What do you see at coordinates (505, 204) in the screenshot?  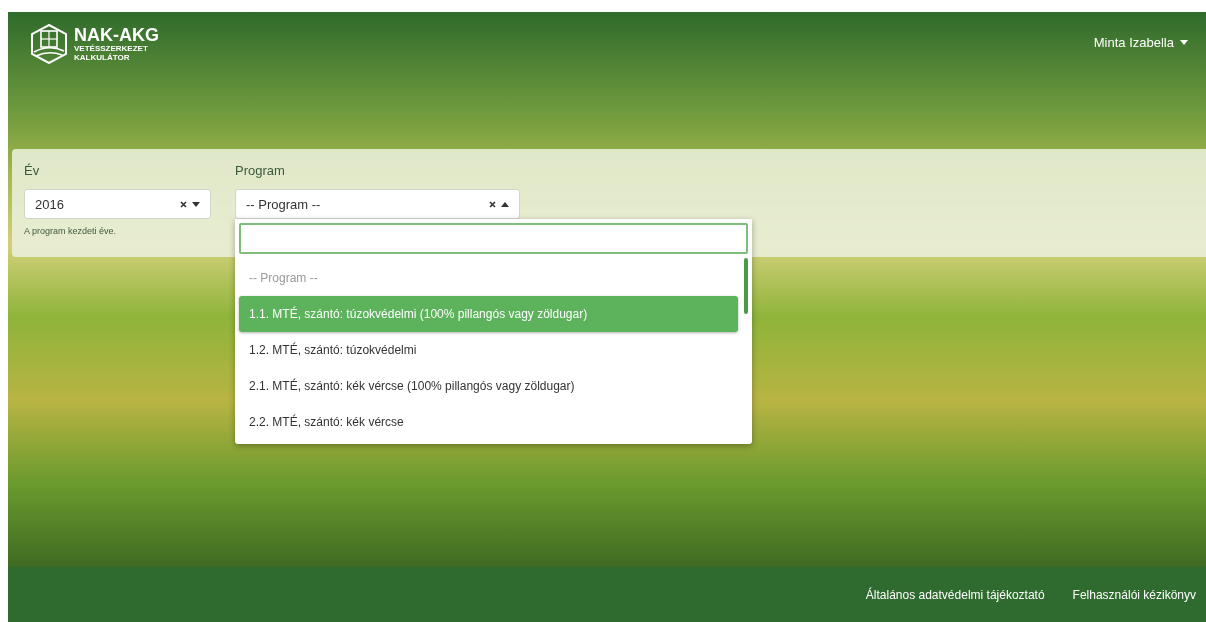 I see `caret-up-icon` at bounding box center [505, 204].